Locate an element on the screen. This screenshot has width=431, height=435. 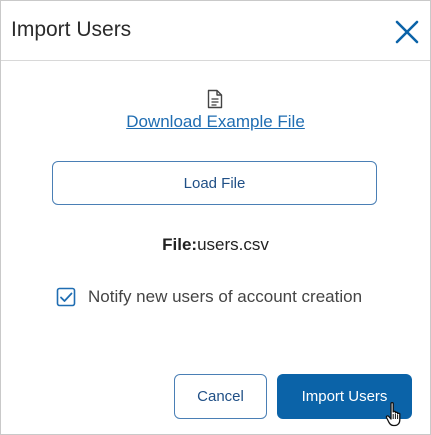
notify-checkbox-row: Notify new users of account creation is located at coordinates (209, 297).